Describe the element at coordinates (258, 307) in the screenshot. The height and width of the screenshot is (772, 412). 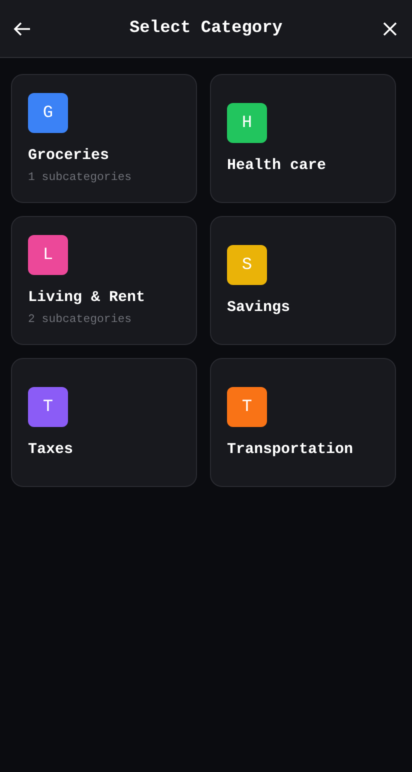
I see `category-name: Savings` at that location.